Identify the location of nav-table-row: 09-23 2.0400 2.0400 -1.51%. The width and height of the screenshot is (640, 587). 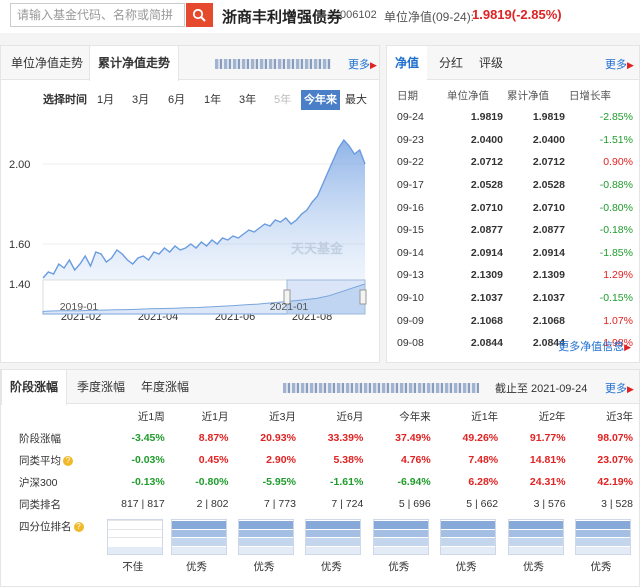
(515, 140).